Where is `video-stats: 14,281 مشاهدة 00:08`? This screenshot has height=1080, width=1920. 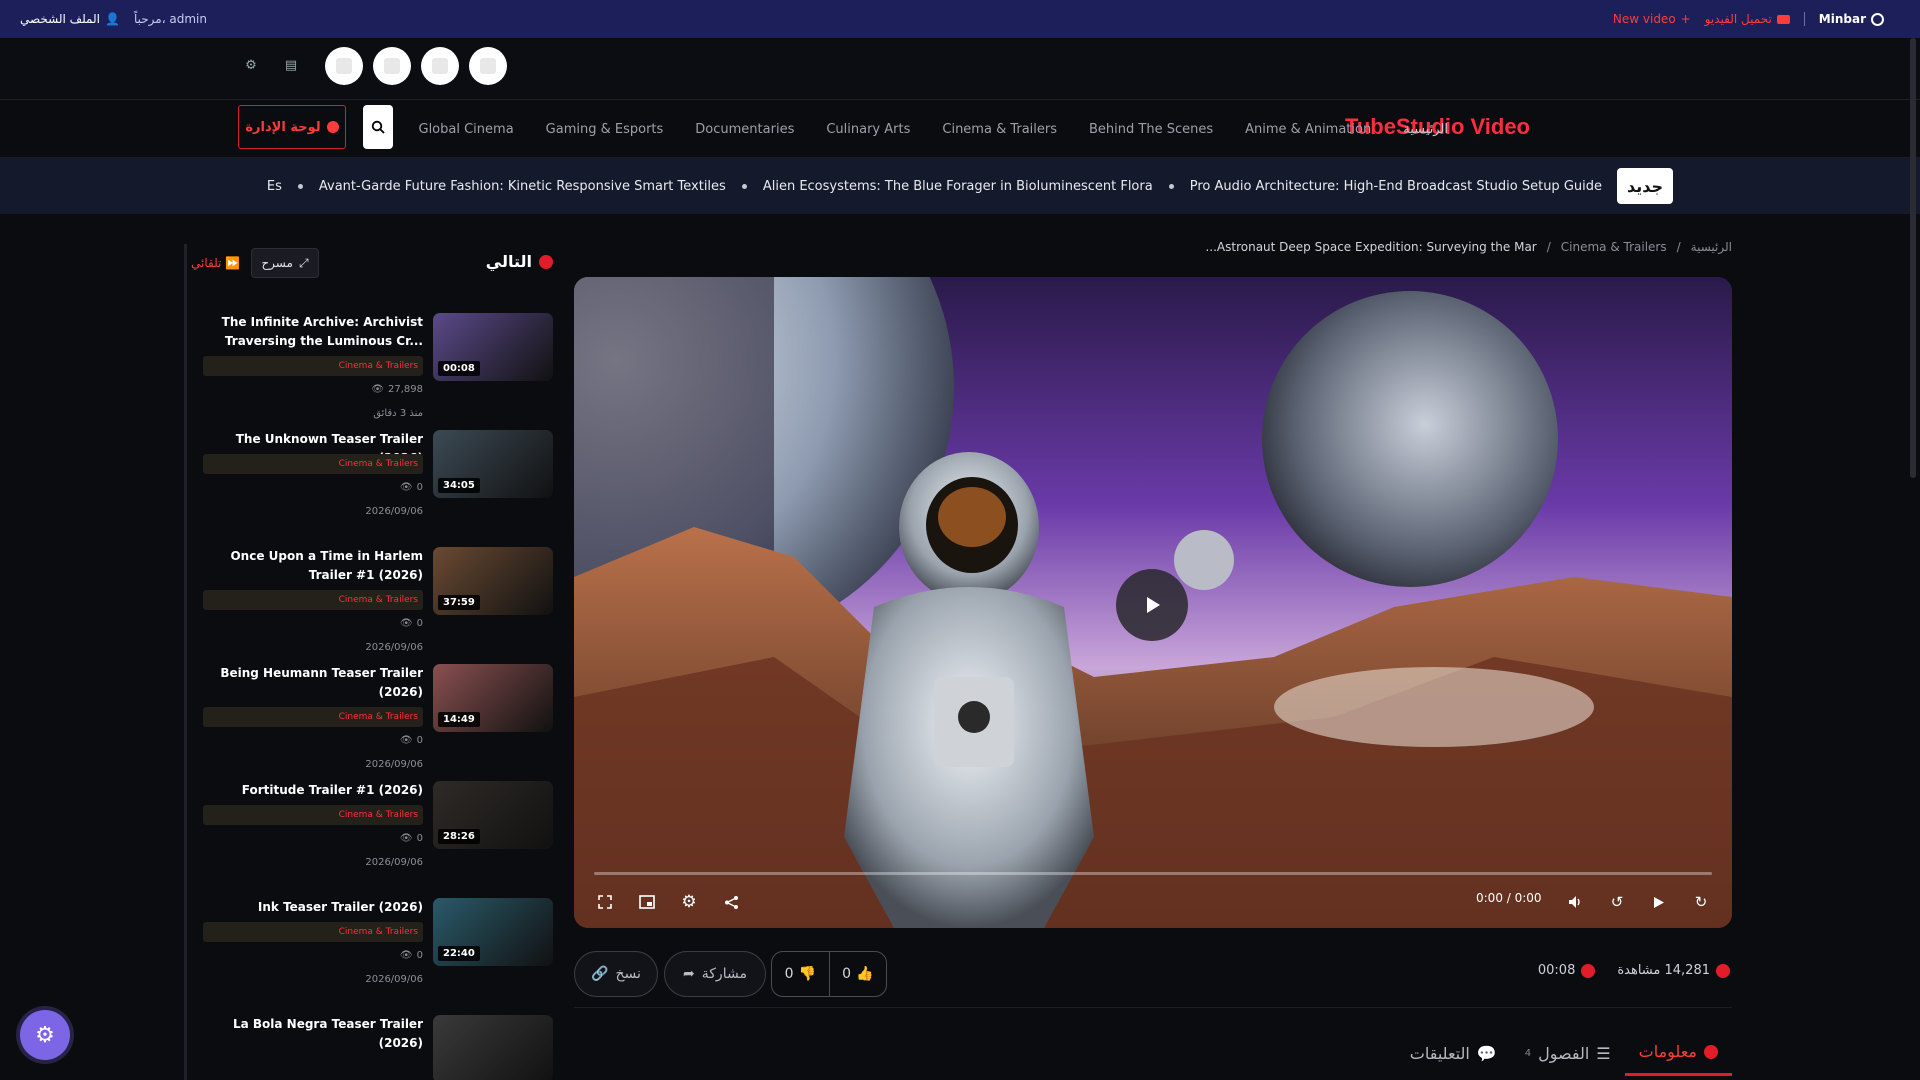
video-stats: 14,281 مشاهدة 00:08 is located at coordinates (1634, 970).